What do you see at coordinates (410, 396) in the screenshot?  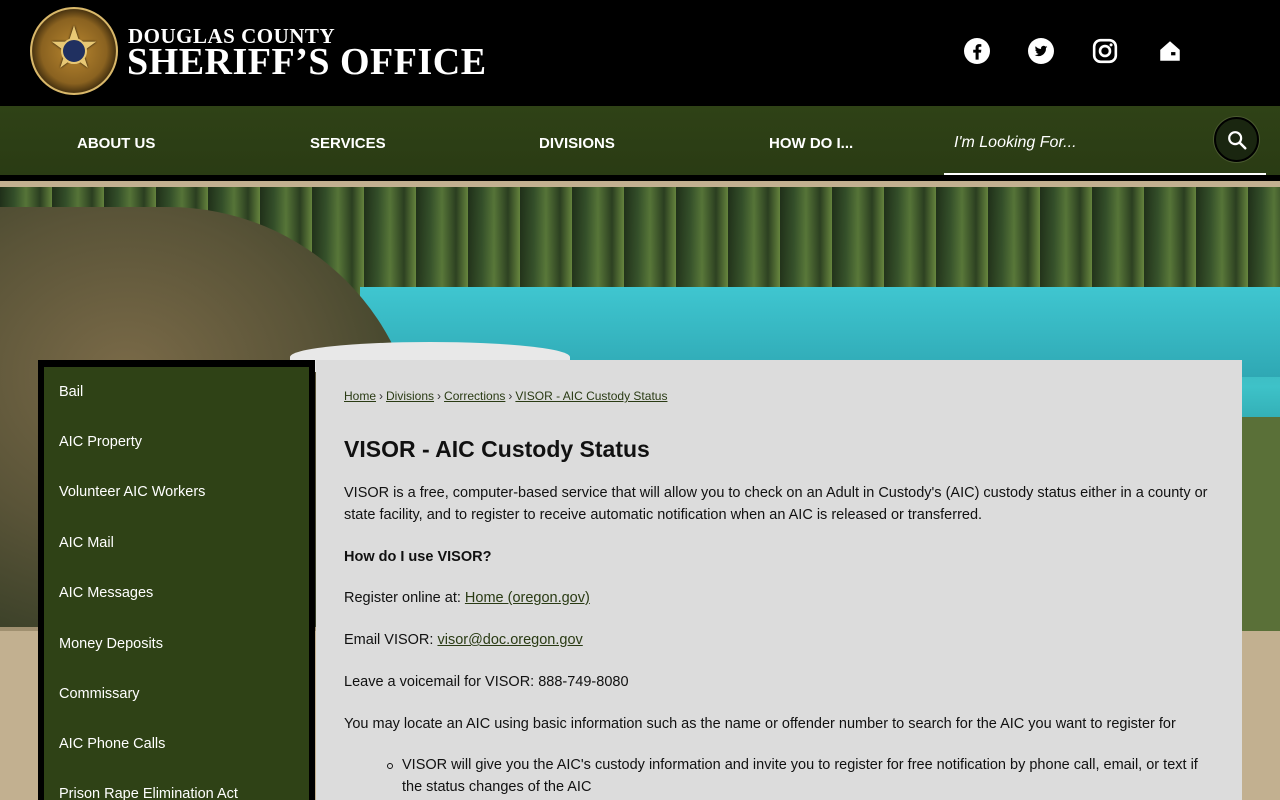 I see `breadcrumb-divisions: Divisions` at bounding box center [410, 396].